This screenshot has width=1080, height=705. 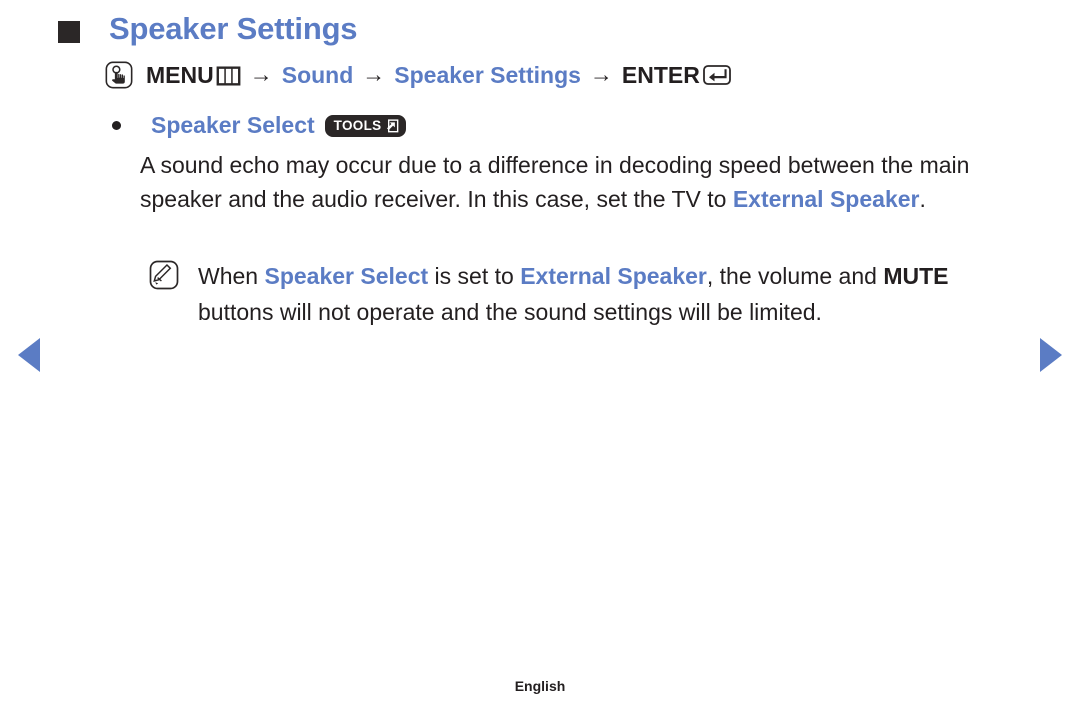 What do you see at coordinates (826, 199) in the screenshot?
I see `body-highlight-external-speaker: External Speaker` at bounding box center [826, 199].